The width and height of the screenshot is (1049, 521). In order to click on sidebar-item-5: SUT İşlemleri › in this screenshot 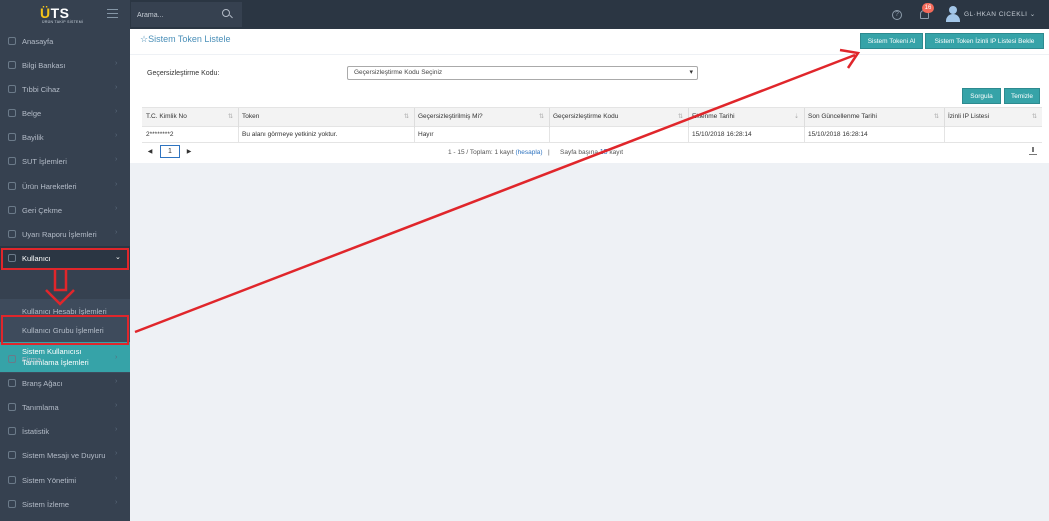, I will do `click(65, 161)`.